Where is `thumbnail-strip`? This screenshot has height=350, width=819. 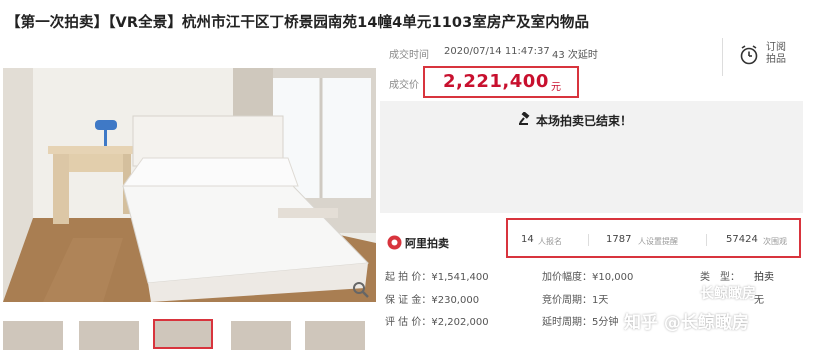
thumbnail-strip is located at coordinates (189, 334).